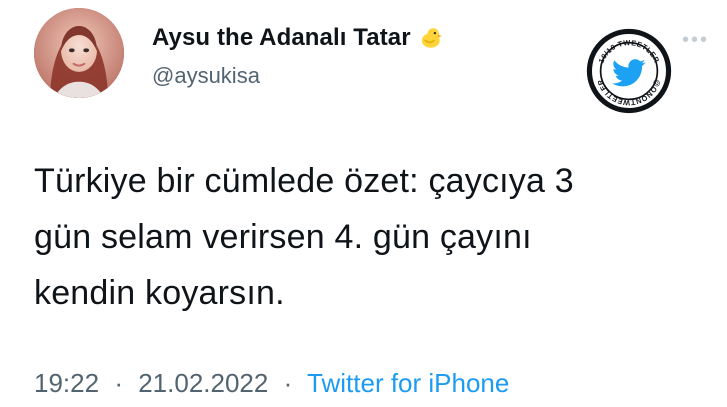 Image resolution: width=727 pixels, height=407 pixels. I want to click on chick-icon, so click(430, 38).